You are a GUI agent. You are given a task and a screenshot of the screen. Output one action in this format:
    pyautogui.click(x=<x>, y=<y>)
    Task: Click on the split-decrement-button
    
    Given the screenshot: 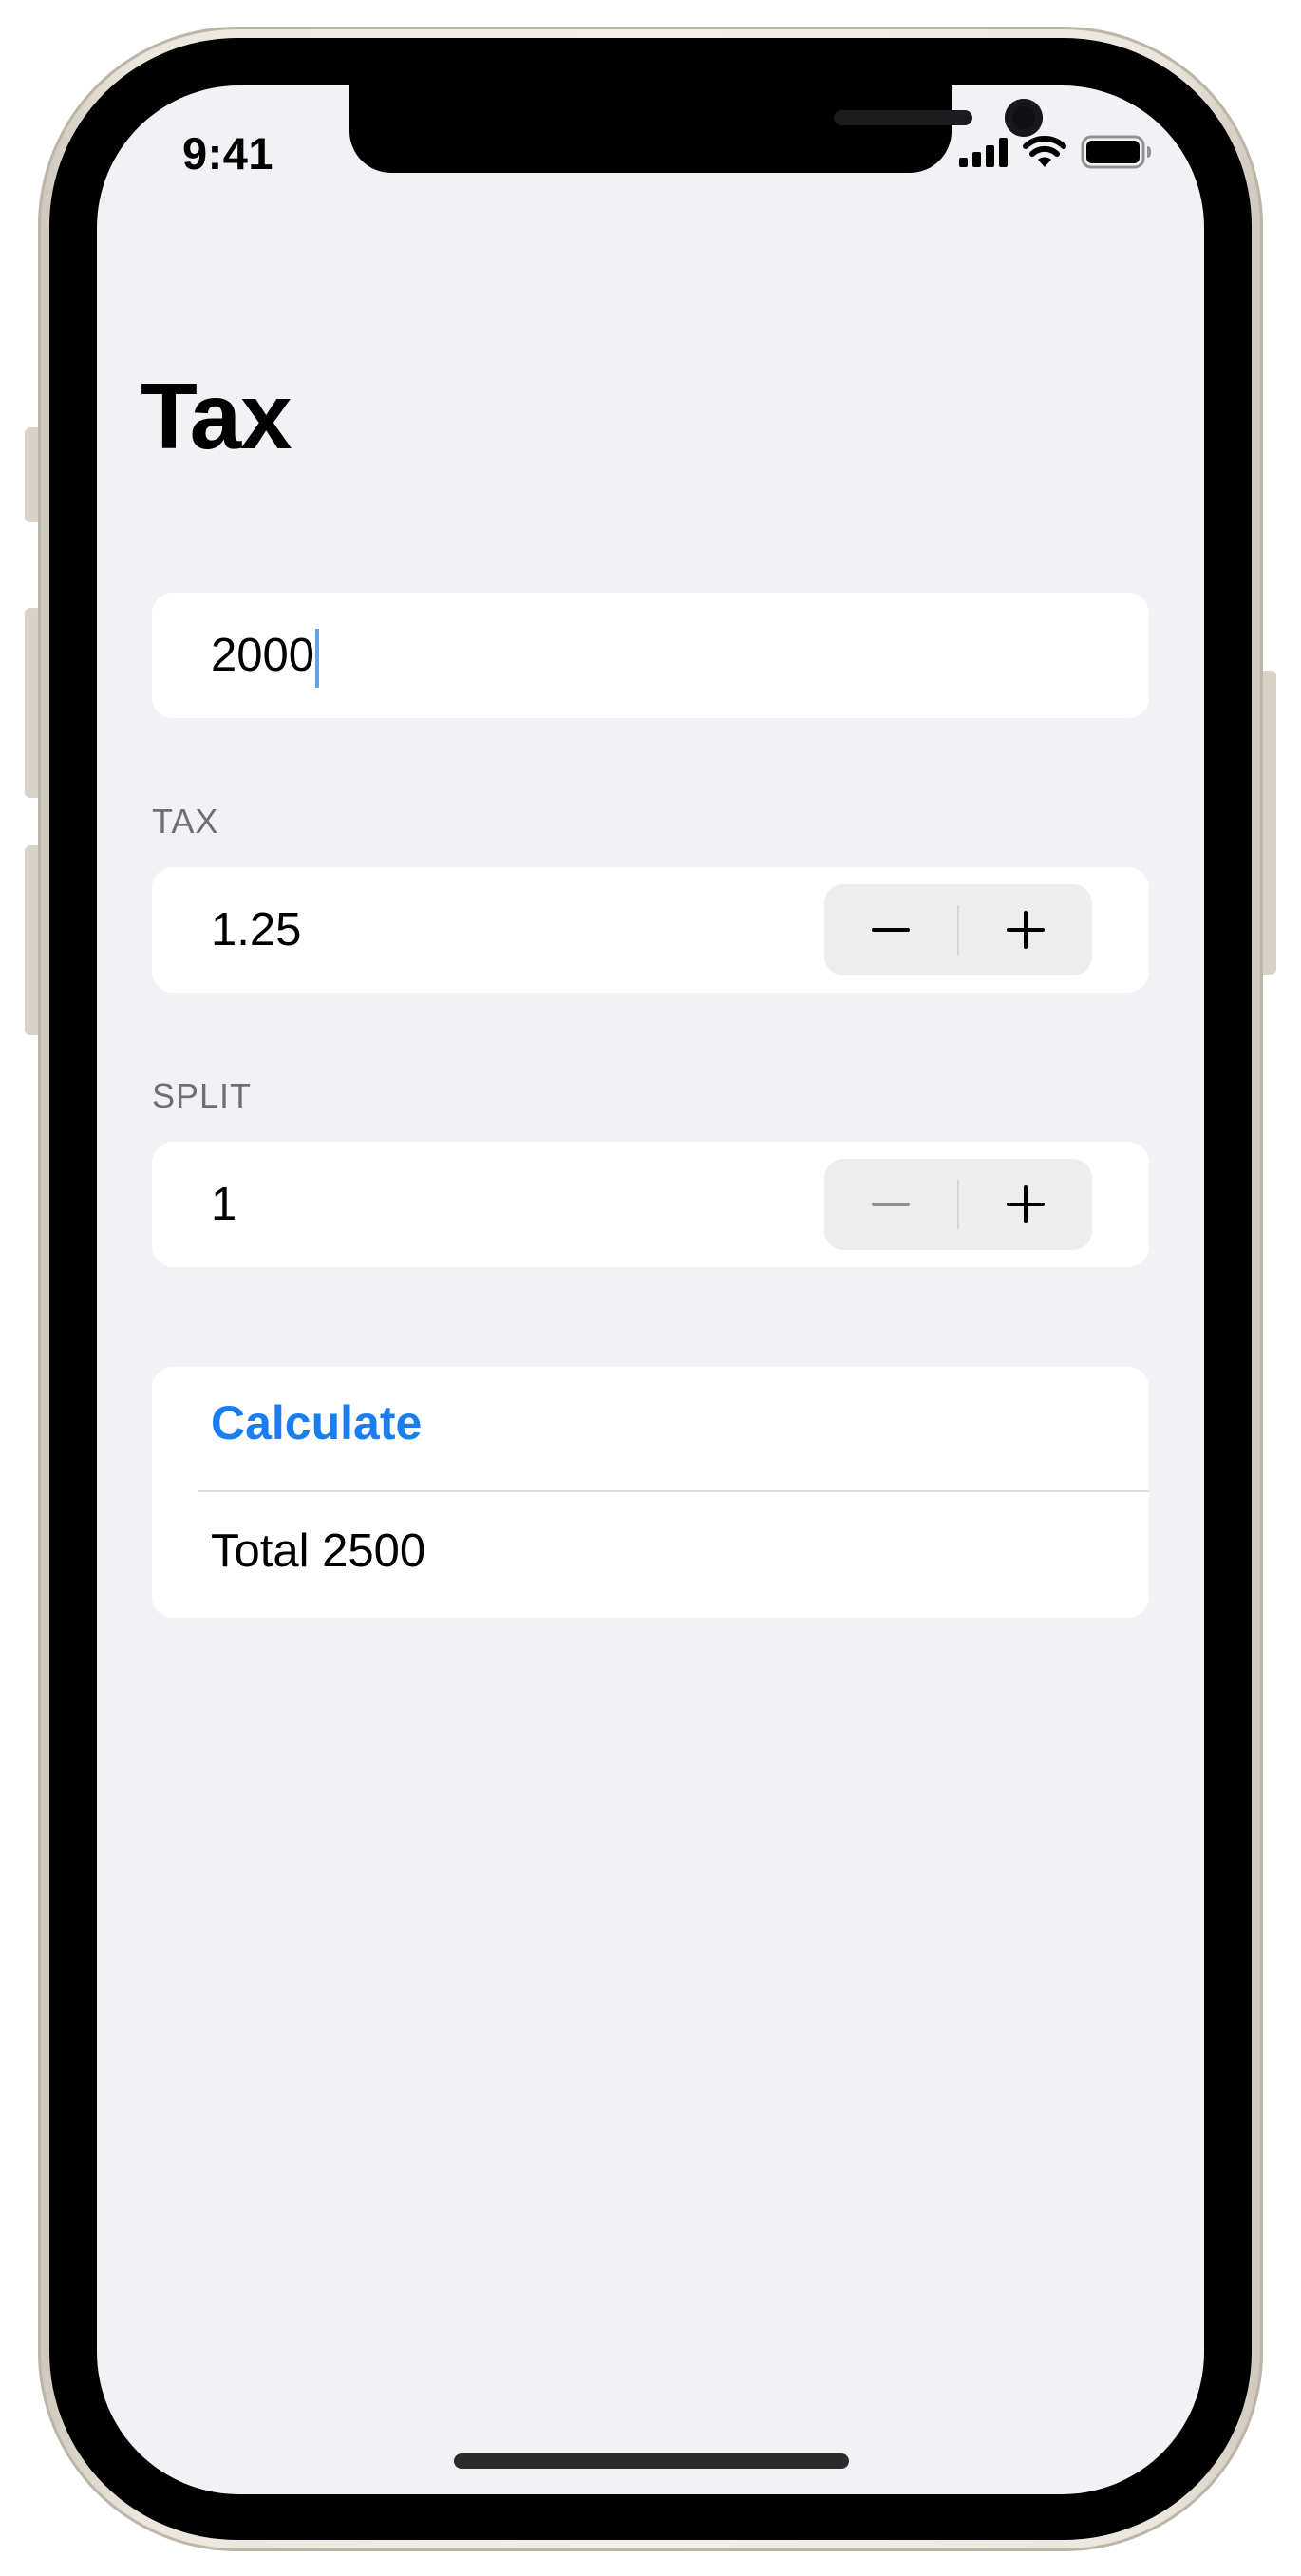 What is the action you would take?
    pyautogui.click(x=890, y=1204)
    